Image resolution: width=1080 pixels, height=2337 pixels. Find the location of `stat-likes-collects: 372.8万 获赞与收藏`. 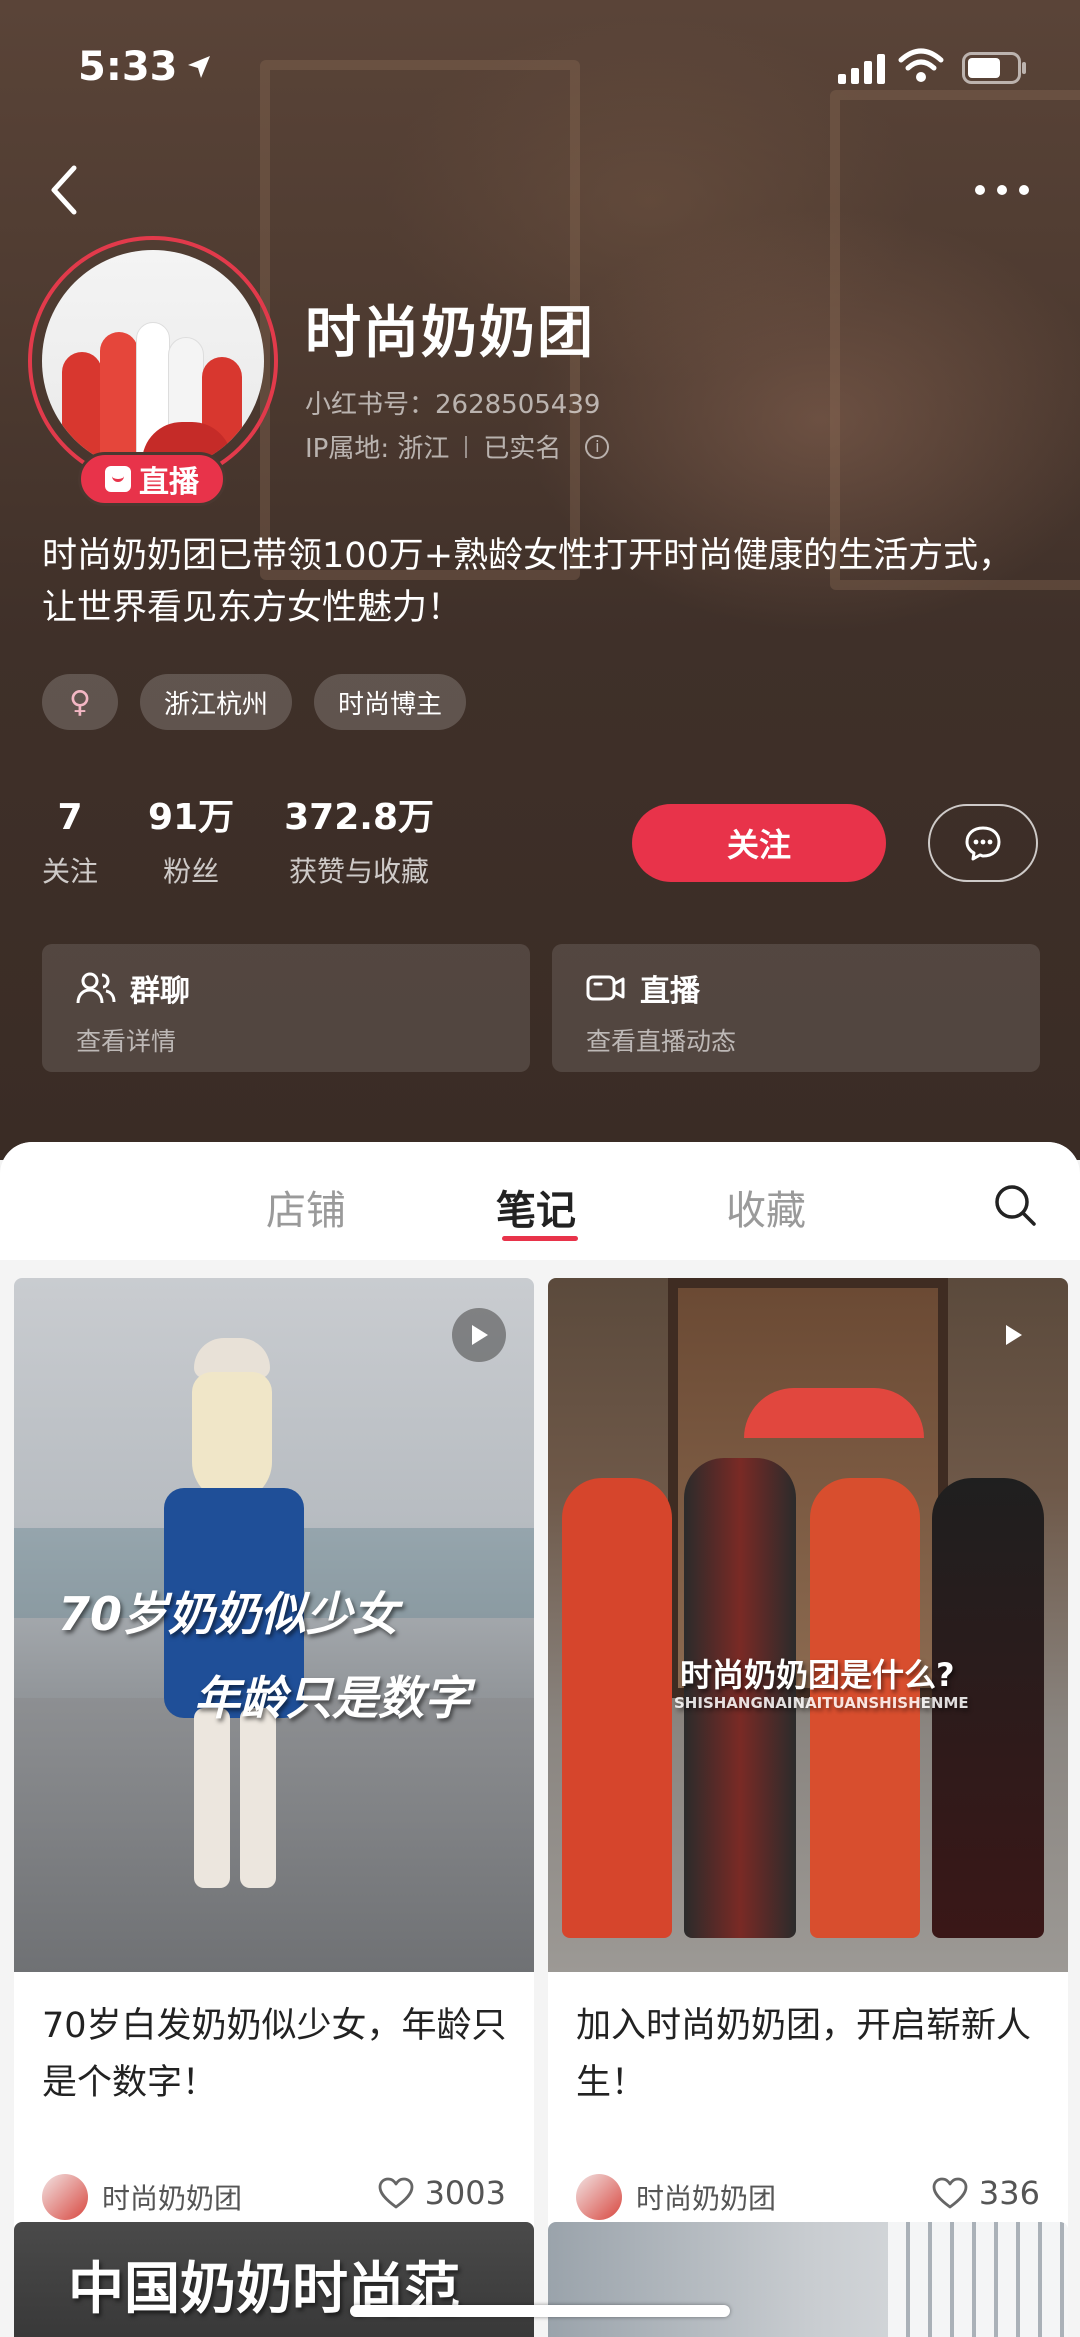

stat-likes-collects: 372.8万 获赞与收藏 is located at coordinates (359, 843).